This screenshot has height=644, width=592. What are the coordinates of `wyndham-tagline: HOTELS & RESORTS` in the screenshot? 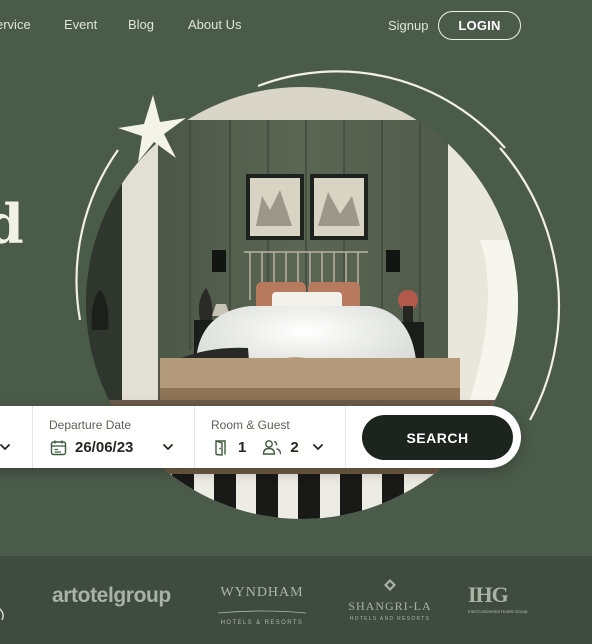 It's located at (262, 623).